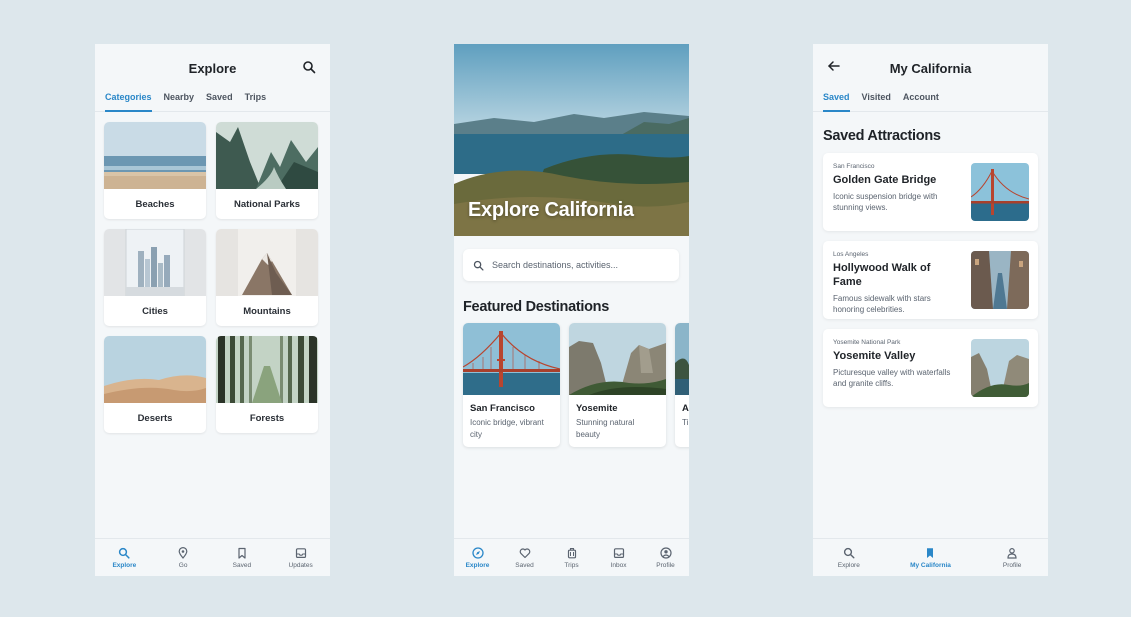  I want to click on attraction-location: Yosemite National Park, so click(867, 342).